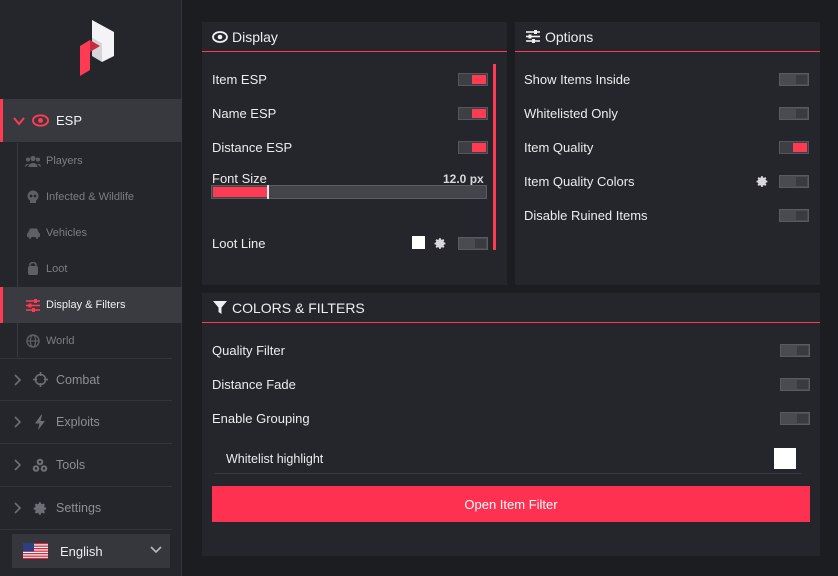 The width and height of the screenshot is (838, 576). I want to click on loot-icon, so click(33, 269).